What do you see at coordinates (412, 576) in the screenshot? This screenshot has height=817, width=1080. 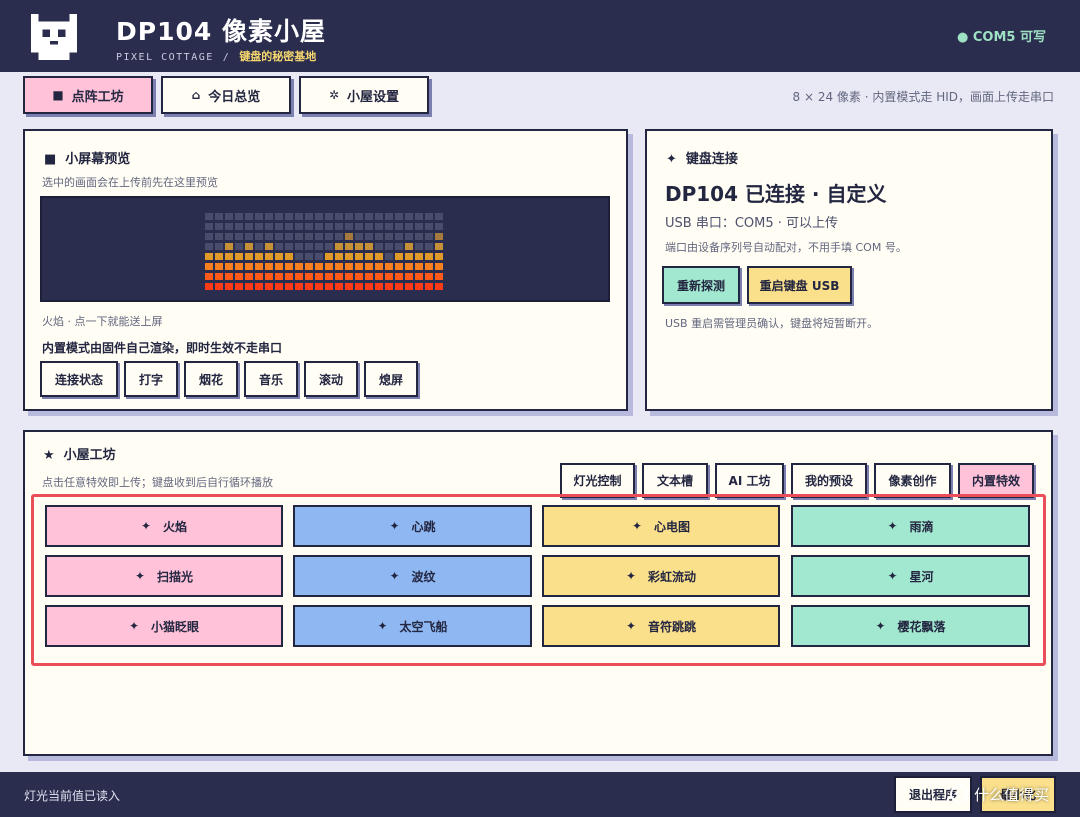 I see `effect-button-ripple: ✦ 波纹` at bounding box center [412, 576].